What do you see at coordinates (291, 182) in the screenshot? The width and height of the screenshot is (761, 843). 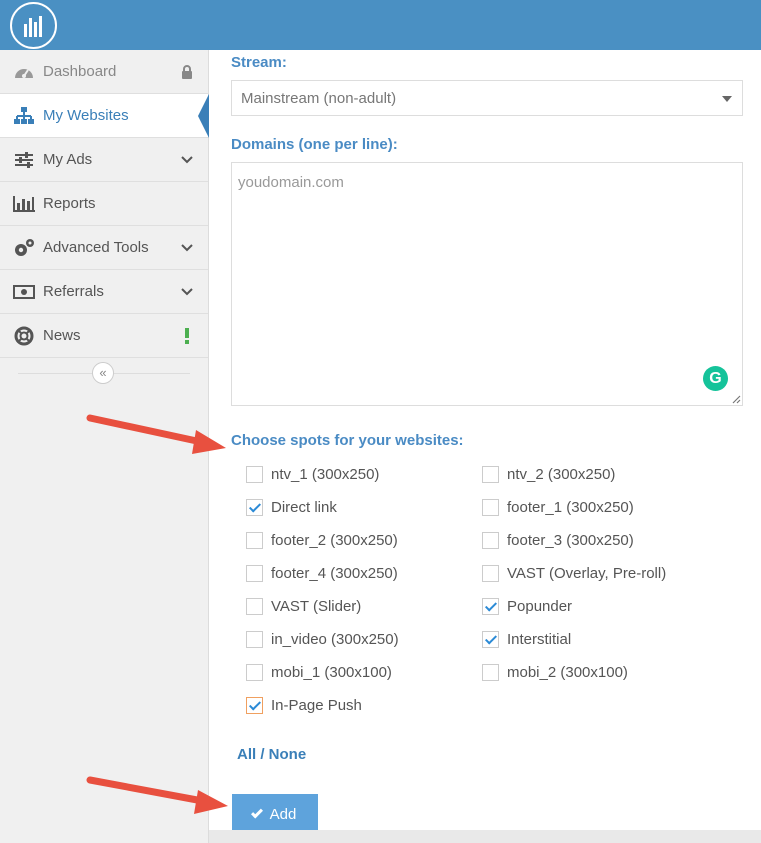 I see `domains-placeholder: youdomain.com` at bounding box center [291, 182].